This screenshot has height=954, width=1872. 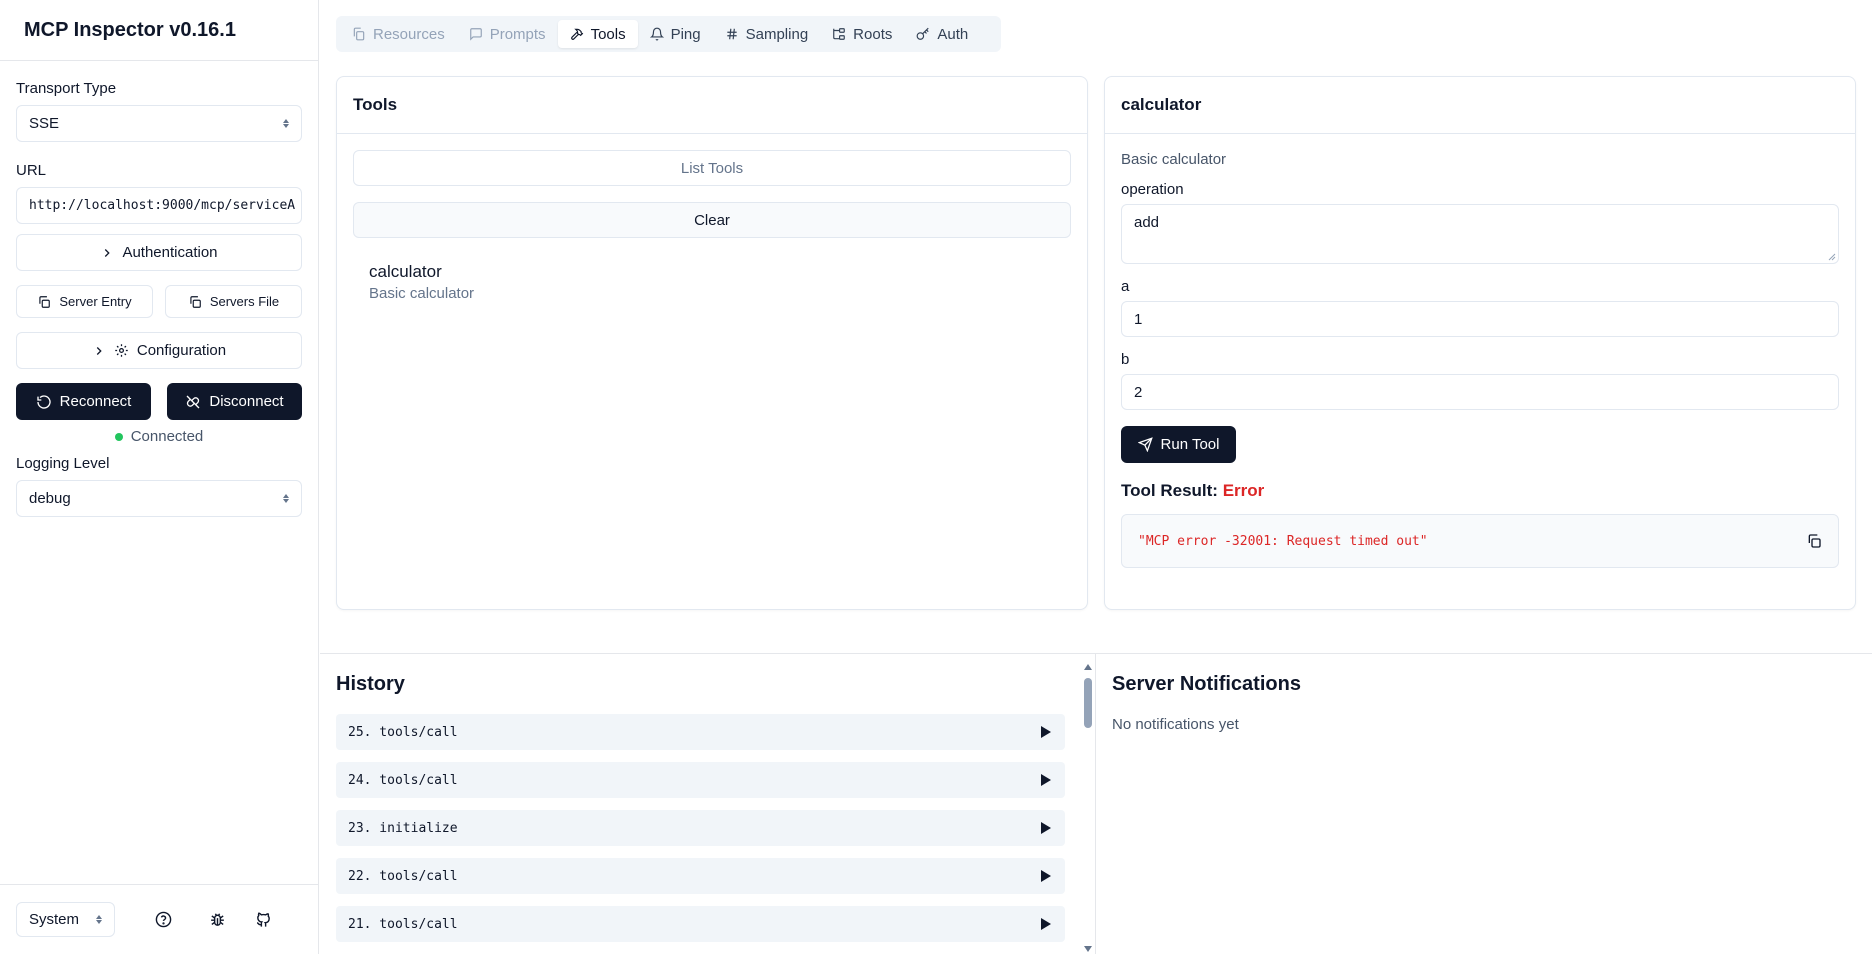 What do you see at coordinates (163, 920) in the screenshot?
I see `help-icon` at bounding box center [163, 920].